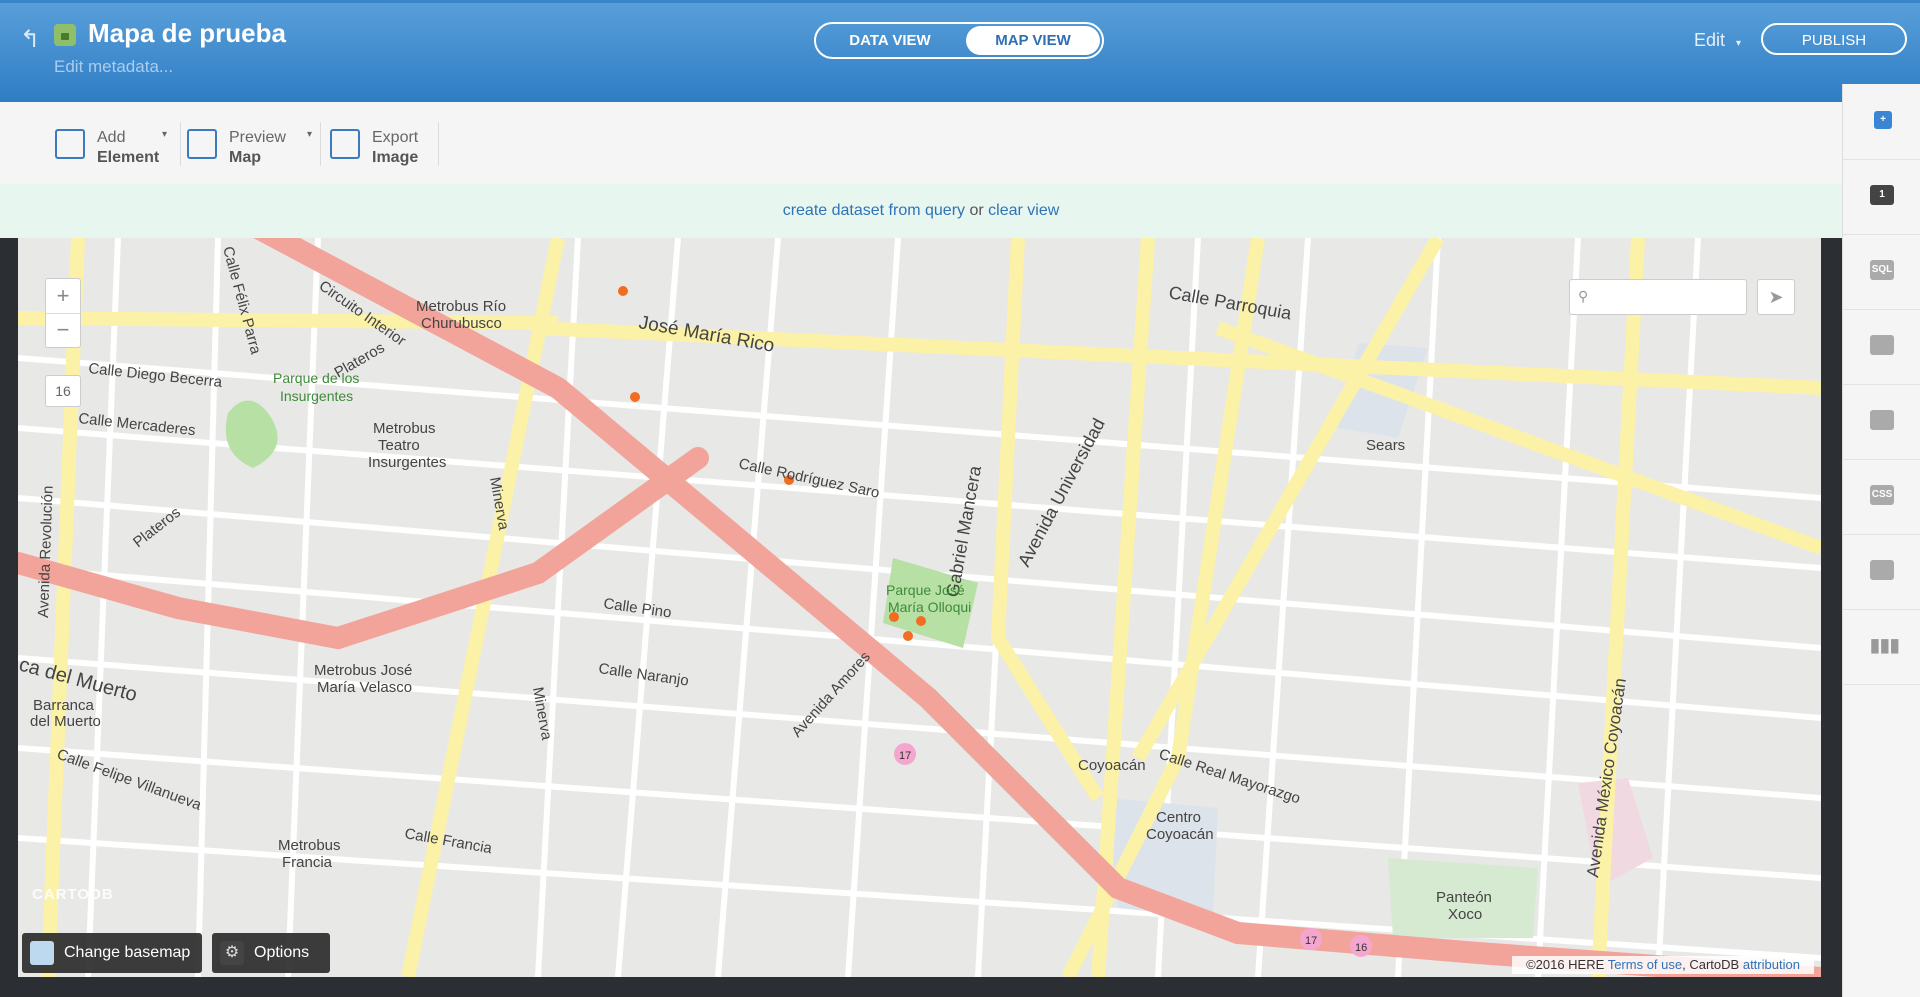 This screenshot has height=997, width=1920. What do you see at coordinates (399, 445) in the screenshot?
I see `svg-text: Teatro` at bounding box center [399, 445].